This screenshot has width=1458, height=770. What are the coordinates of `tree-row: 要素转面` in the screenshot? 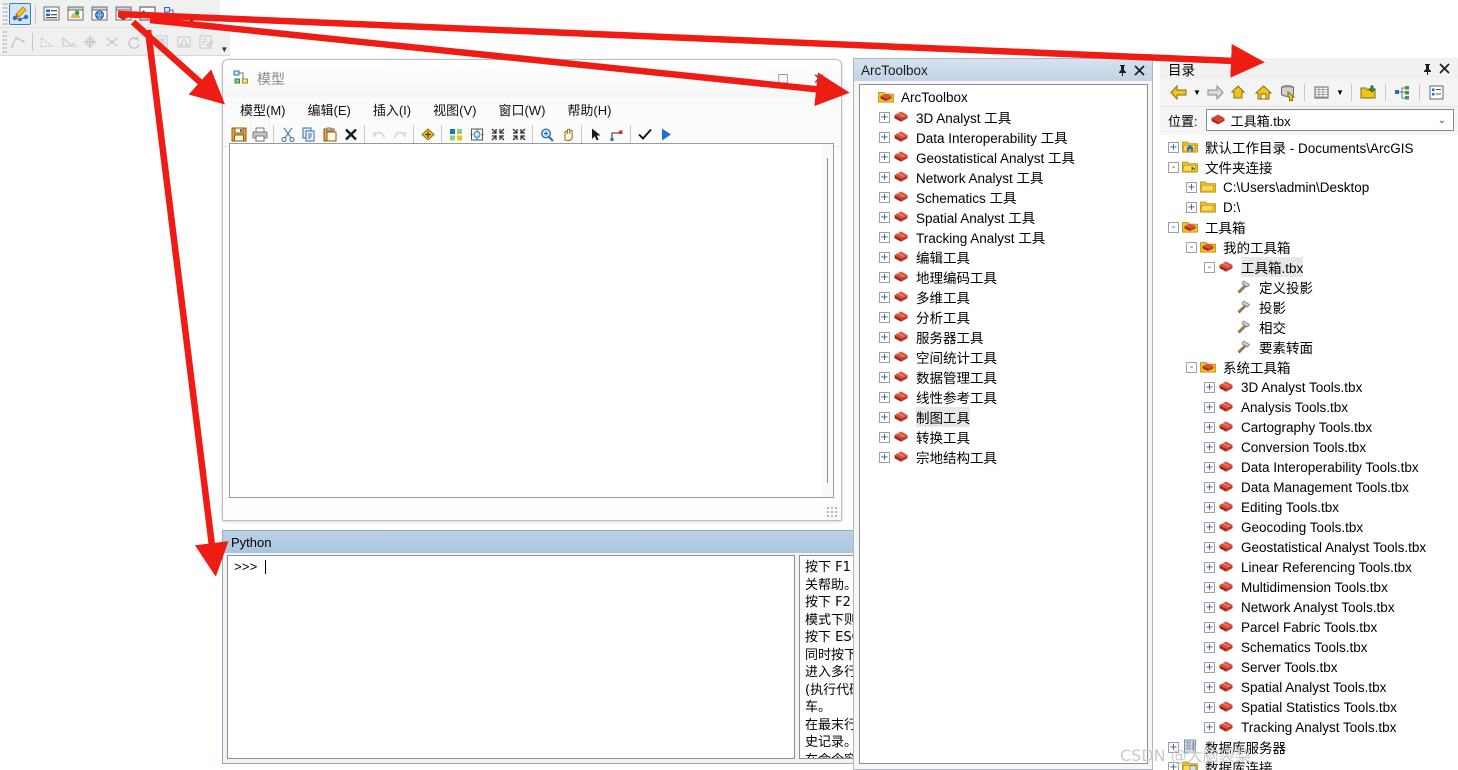 It's located at (1309, 347).